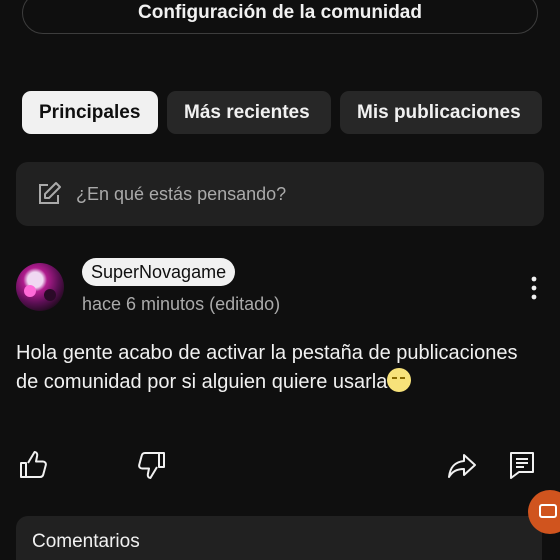 The height and width of the screenshot is (560, 560). What do you see at coordinates (534, 288) in the screenshot?
I see `more-options-icon` at bounding box center [534, 288].